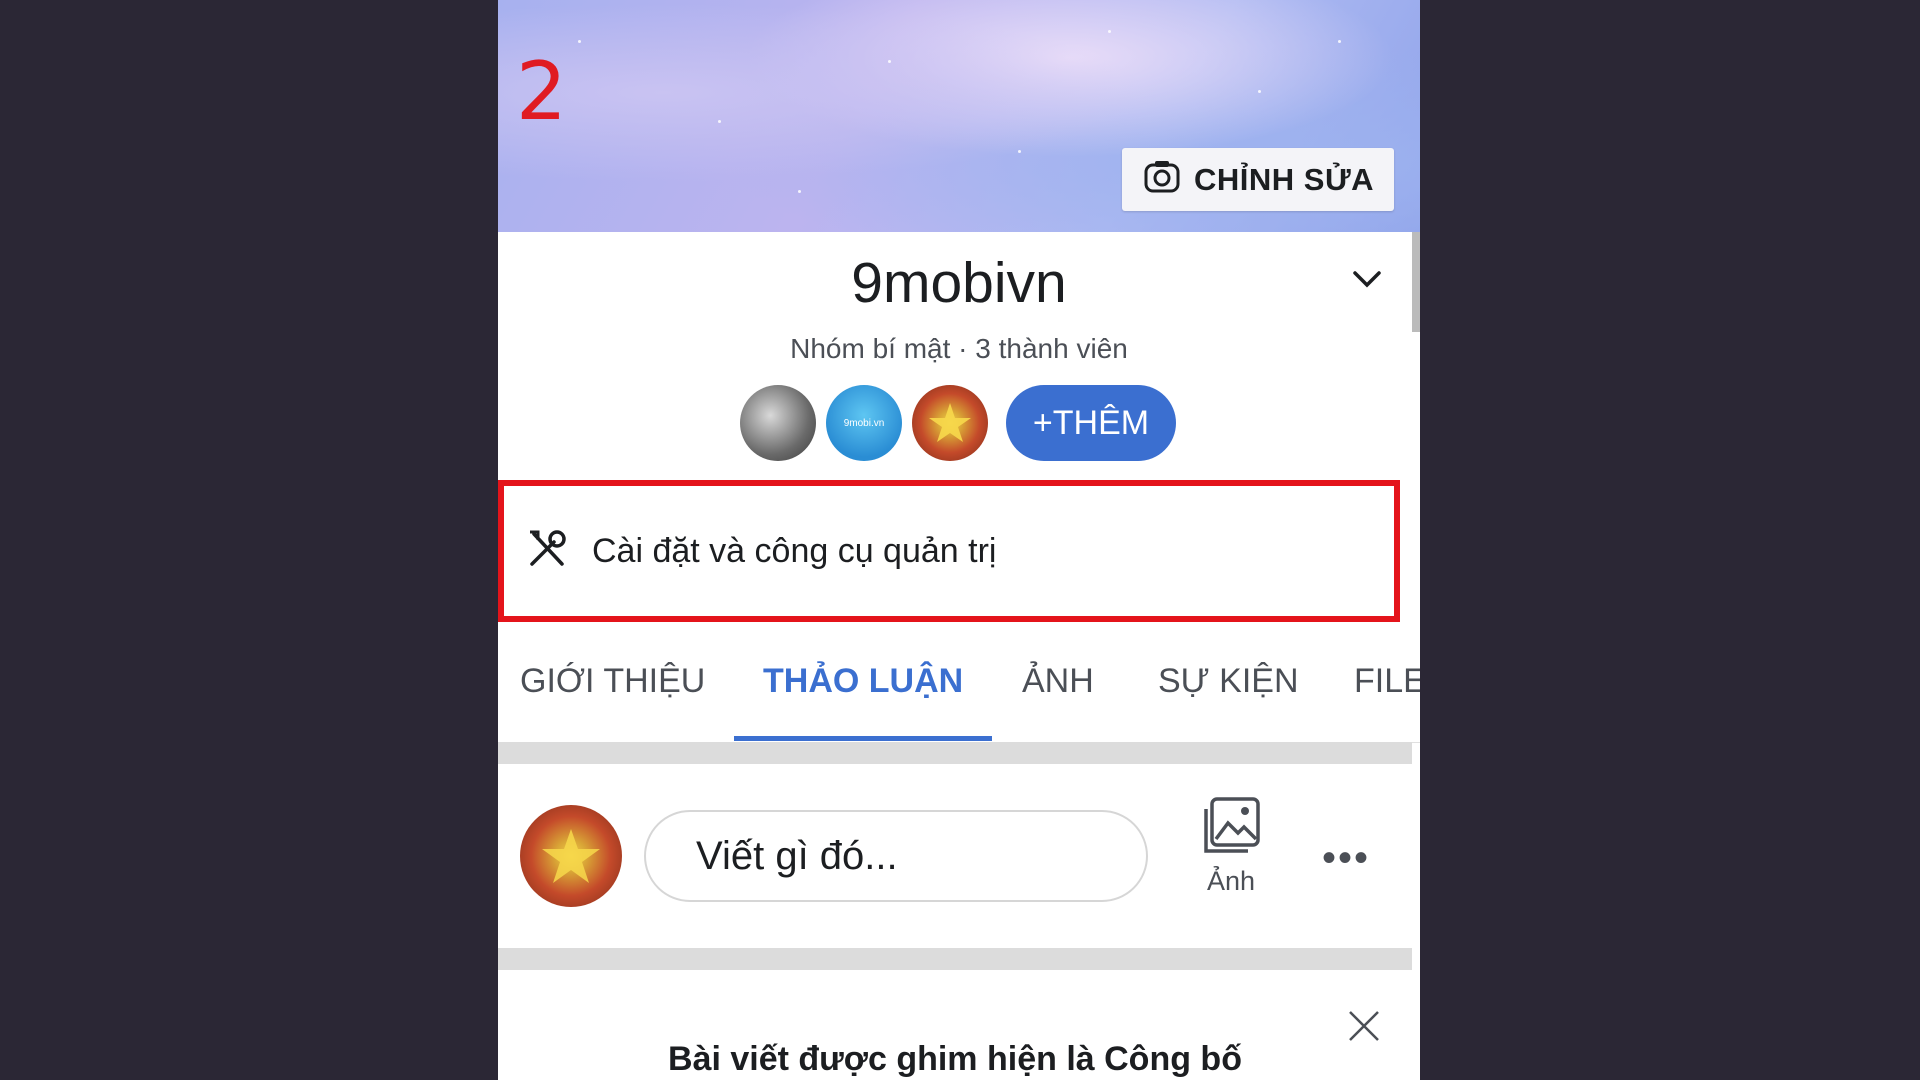 The width and height of the screenshot is (1920, 1080). I want to click on tab-photos: ẢNH, so click(1058, 681).